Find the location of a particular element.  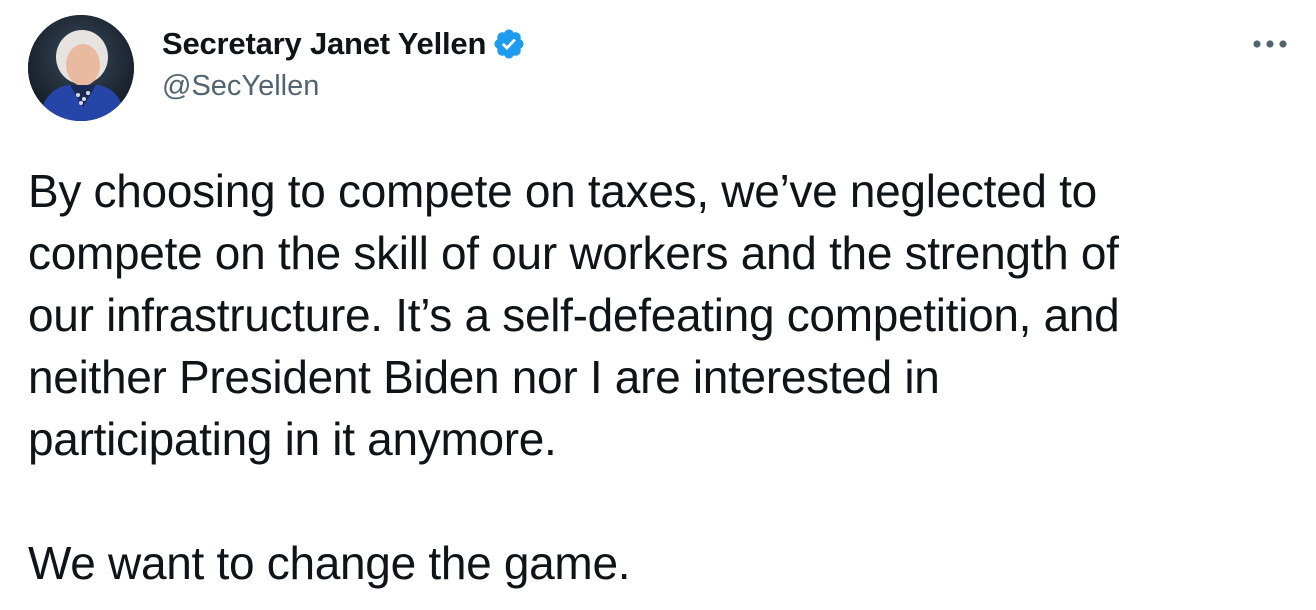

author-block: Secretary Janet Yellen @SecYellen is located at coordinates (344, 63).